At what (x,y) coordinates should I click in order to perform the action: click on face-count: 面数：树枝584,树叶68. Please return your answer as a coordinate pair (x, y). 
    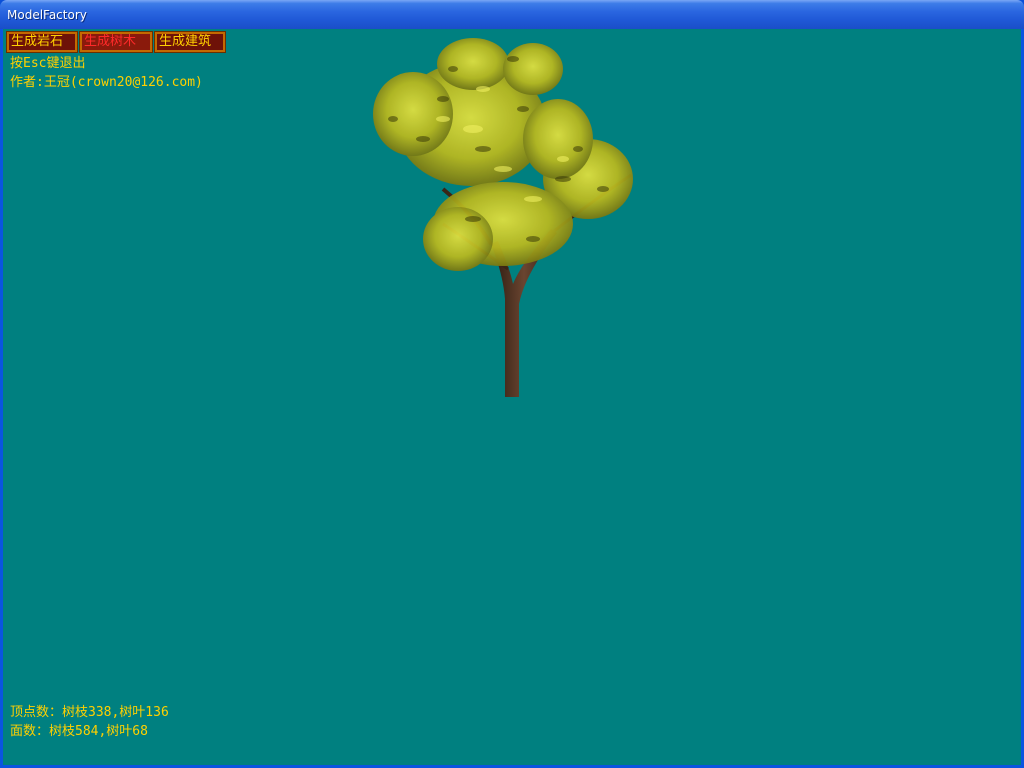
    Looking at the image, I should click on (79, 731).